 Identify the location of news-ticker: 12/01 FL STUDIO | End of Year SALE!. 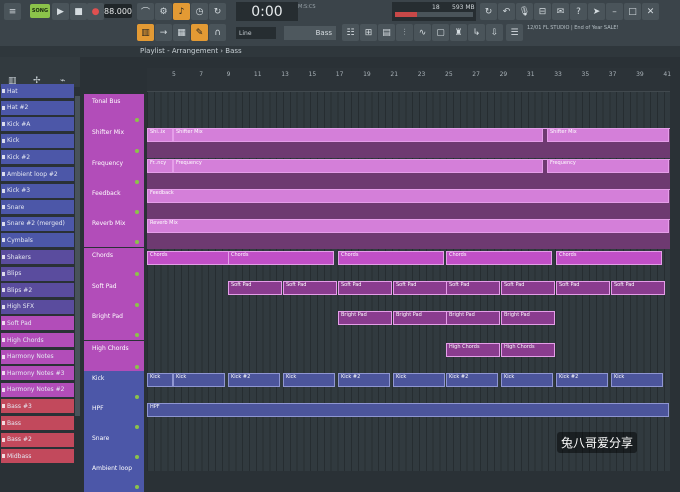
(577, 28).